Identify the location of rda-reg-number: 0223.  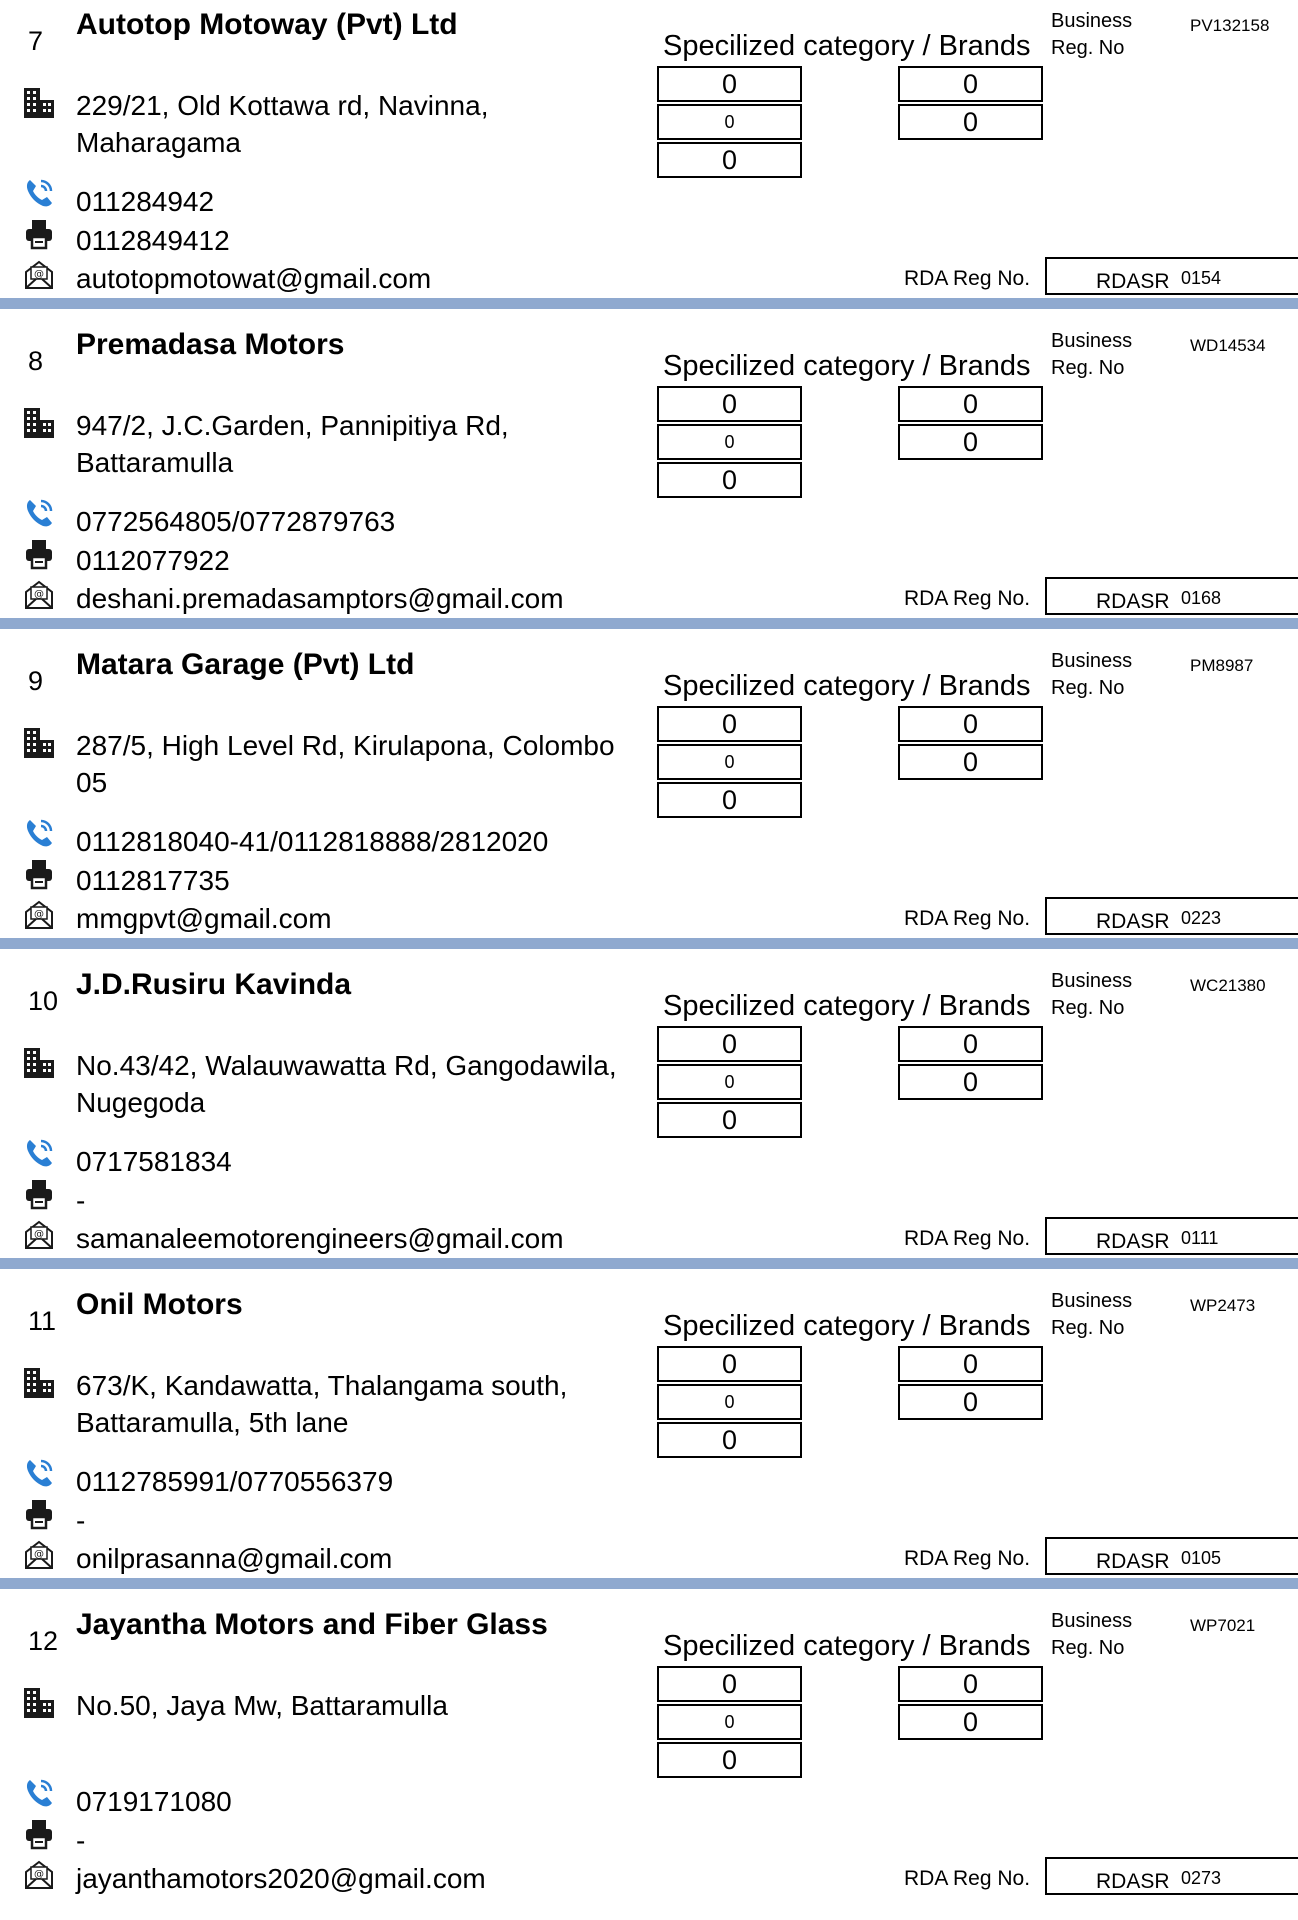
(1201, 918).